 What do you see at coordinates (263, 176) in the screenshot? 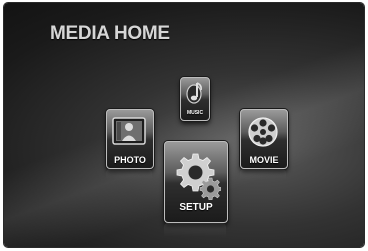
I see `movie-reflection` at bounding box center [263, 176].